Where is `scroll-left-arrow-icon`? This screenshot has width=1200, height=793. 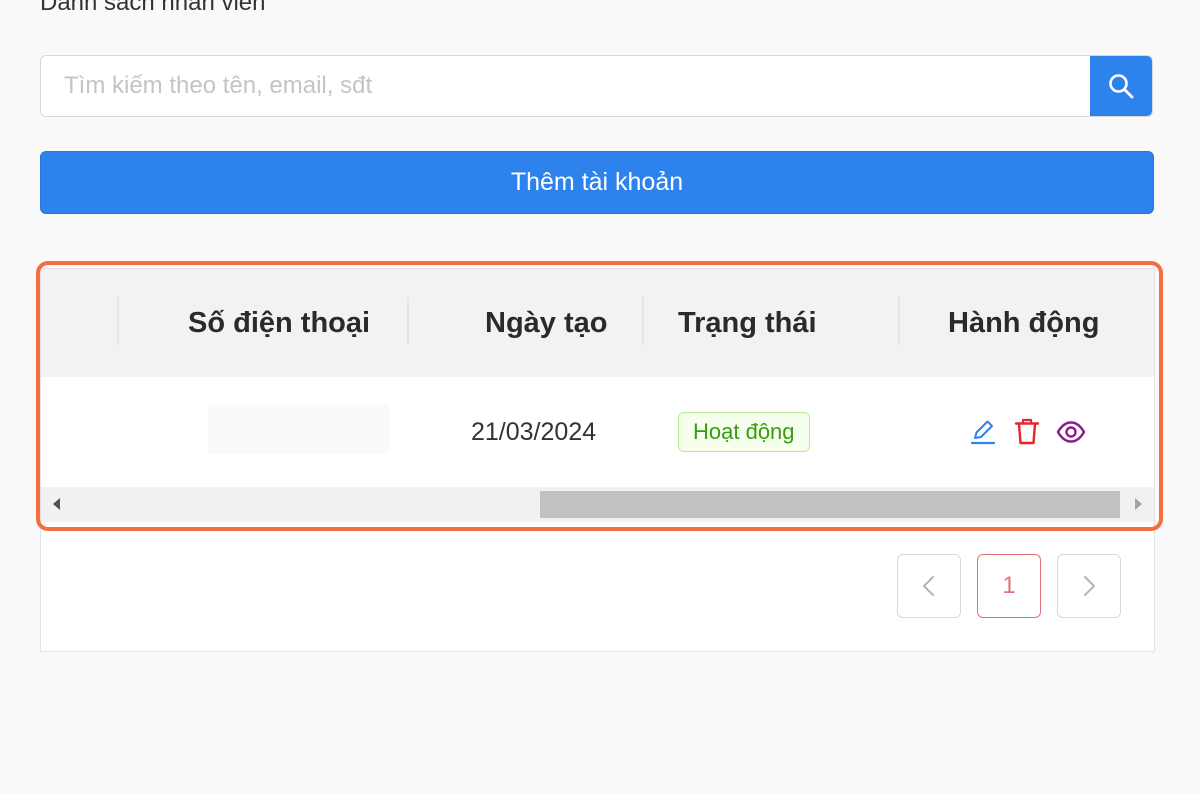 scroll-left-arrow-icon is located at coordinates (56, 504).